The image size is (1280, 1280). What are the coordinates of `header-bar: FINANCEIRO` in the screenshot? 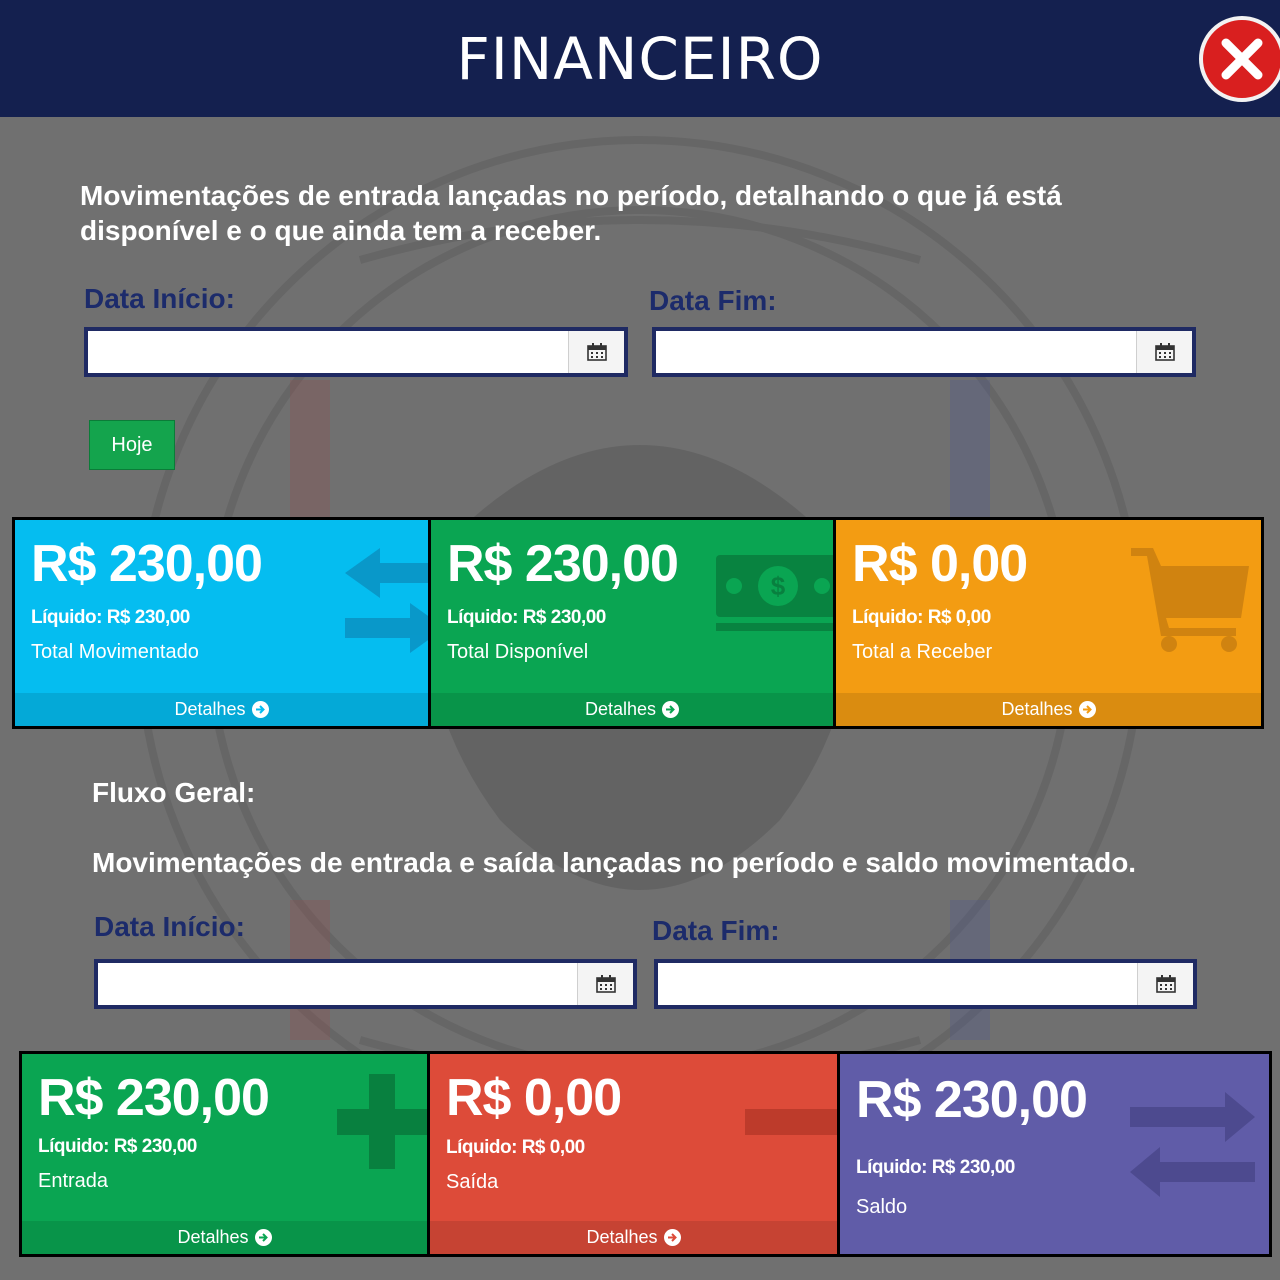 It's located at (640, 58).